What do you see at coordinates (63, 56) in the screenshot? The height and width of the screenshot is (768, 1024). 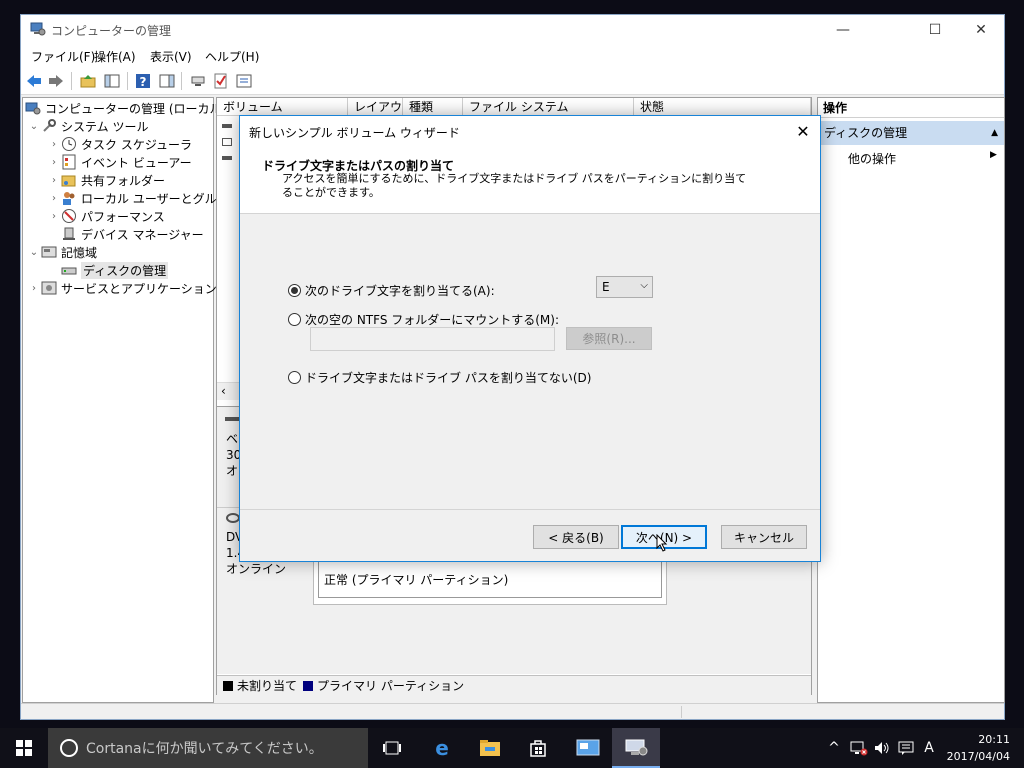 I see `menu-file: ファイル(F)` at bounding box center [63, 56].